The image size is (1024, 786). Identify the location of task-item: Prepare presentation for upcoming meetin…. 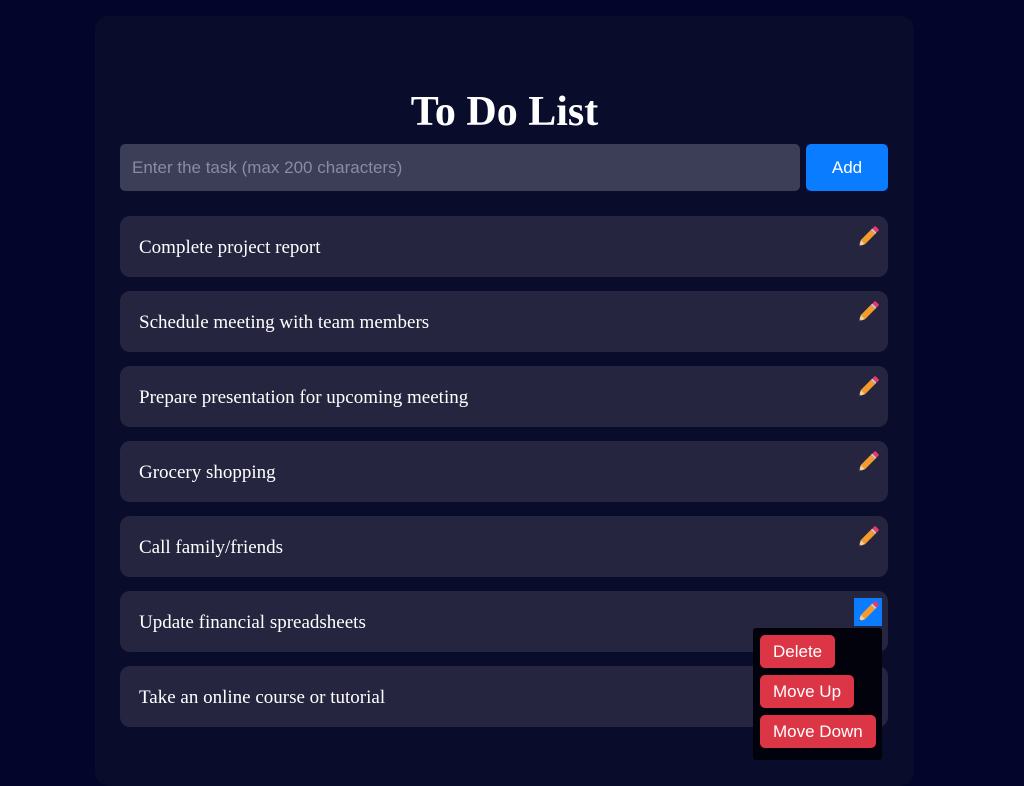
(504, 396).